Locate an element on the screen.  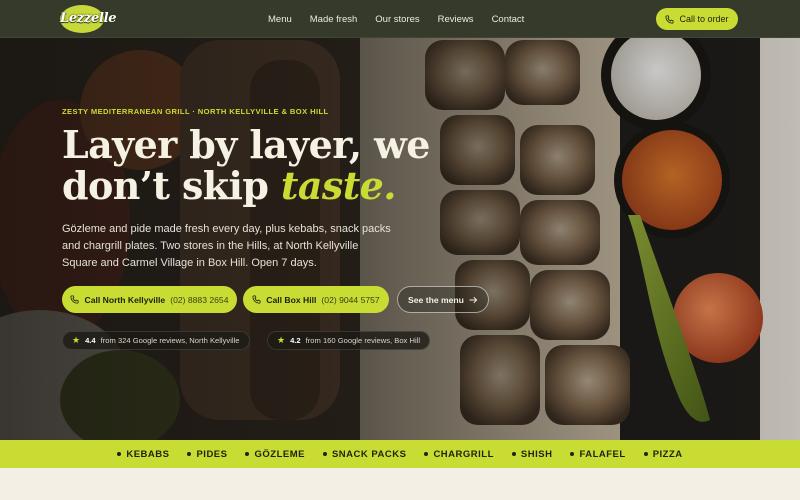
see-menu-button: See the menu is located at coordinates (443, 299).